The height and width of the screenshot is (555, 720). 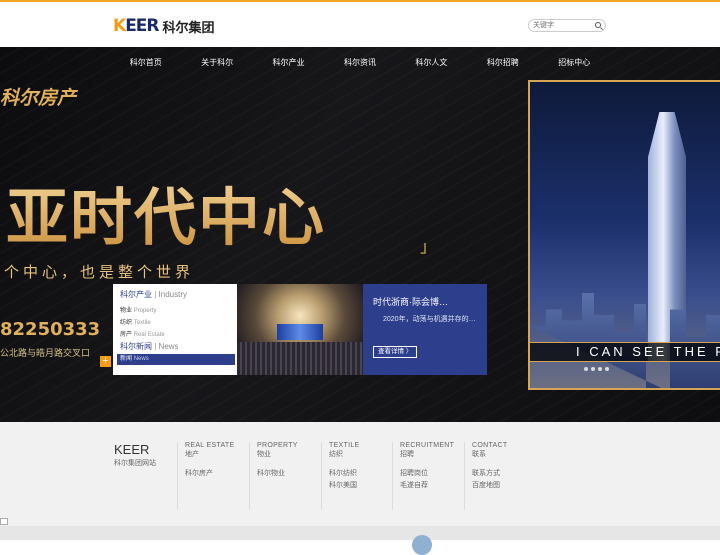 I want to click on footer-col-title: RECRUITMENT, so click(x=427, y=445).